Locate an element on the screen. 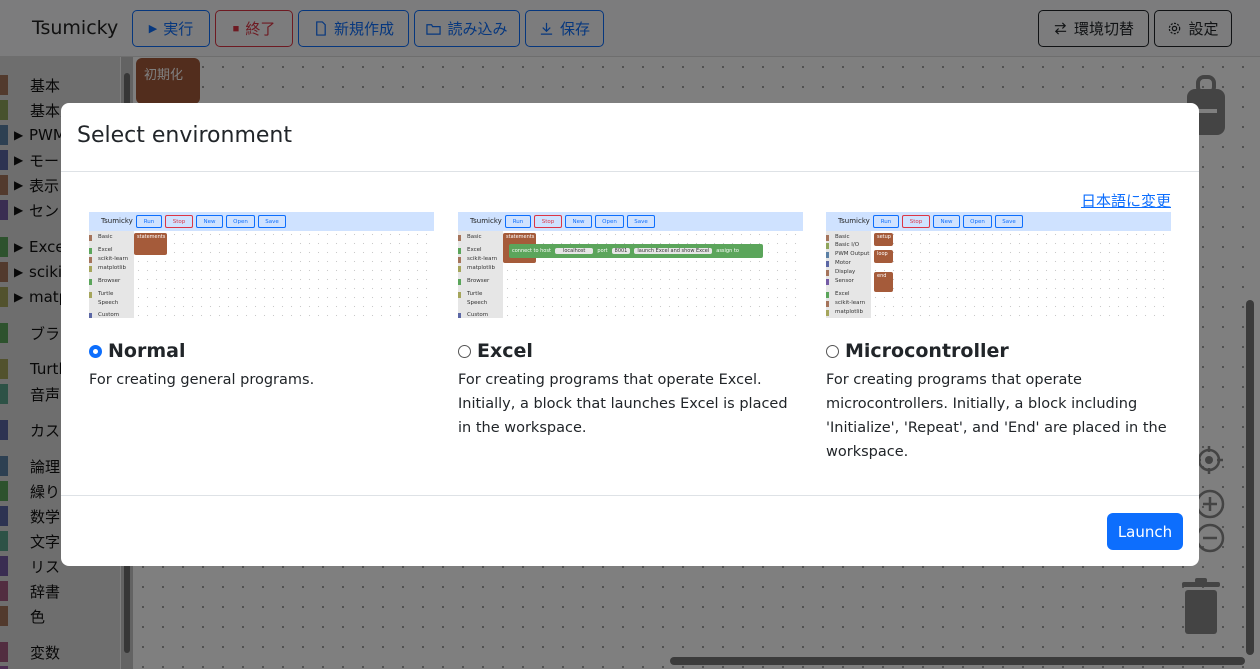  dialog-footer: Launch is located at coordinates (630, 530).